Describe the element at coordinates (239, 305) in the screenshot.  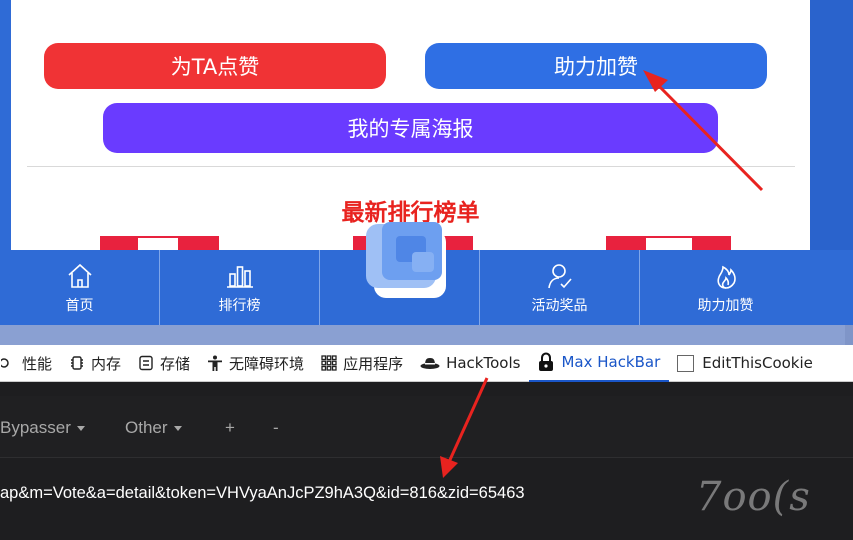
I see `tab-label: 排行榜` at that location.